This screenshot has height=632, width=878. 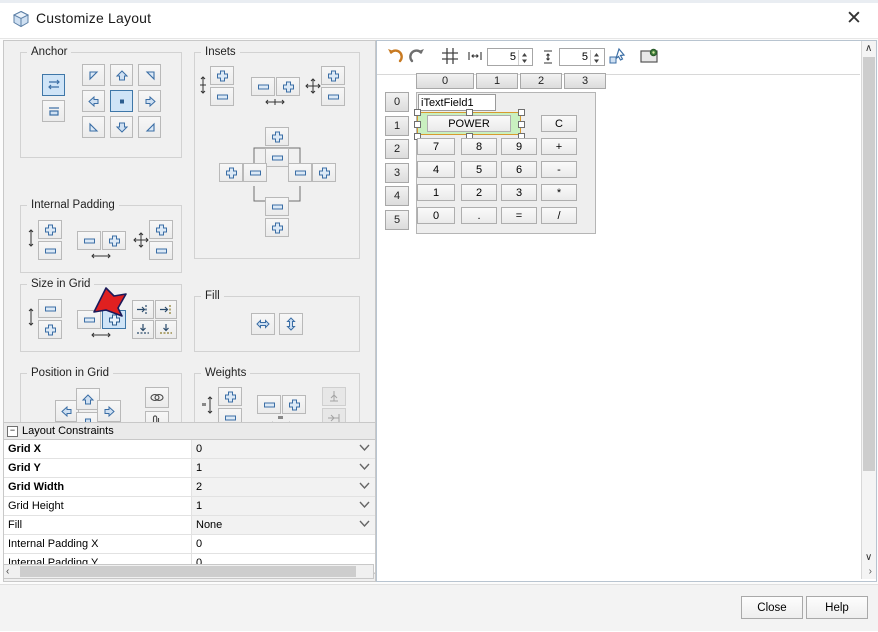 I want to click on constraint-value: None, so click(x=283, y=525).